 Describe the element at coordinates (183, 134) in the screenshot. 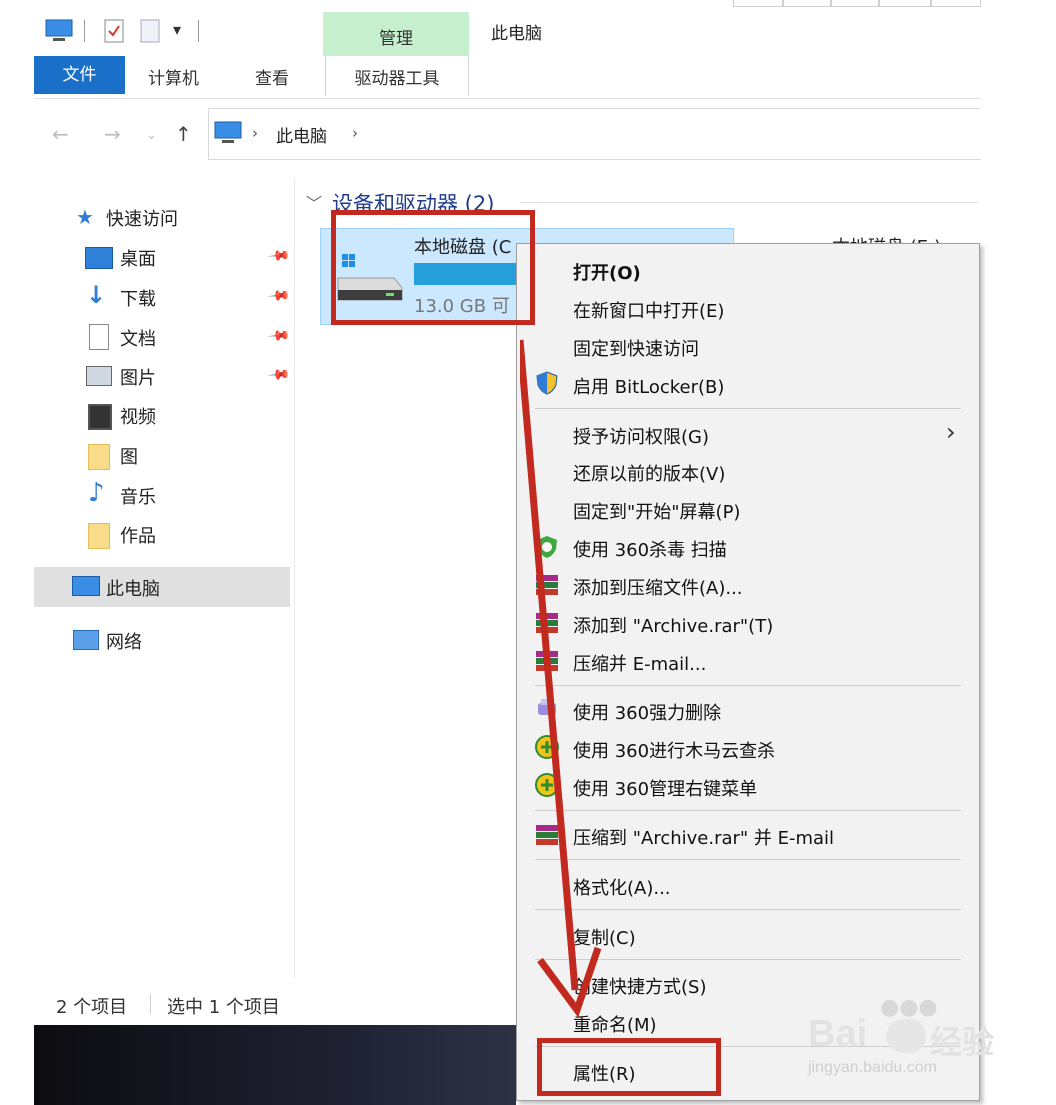

I see `up-button: ↑` at that location.